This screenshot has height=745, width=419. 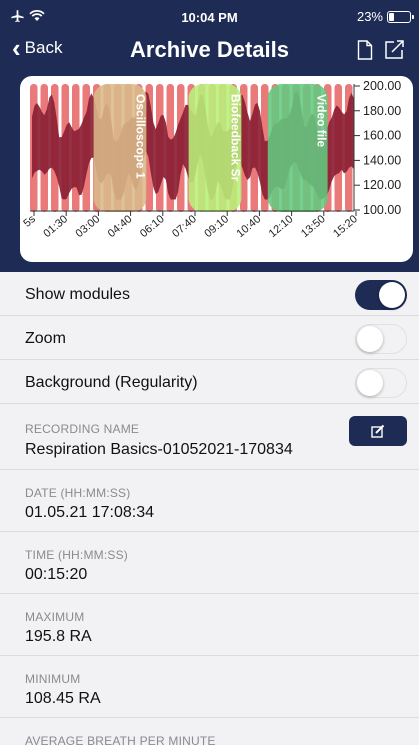 What do you see at coordinates (120, 226) in the screenshot?
I see `x-tick-label: 04:40` at bounding box center [120, 226].